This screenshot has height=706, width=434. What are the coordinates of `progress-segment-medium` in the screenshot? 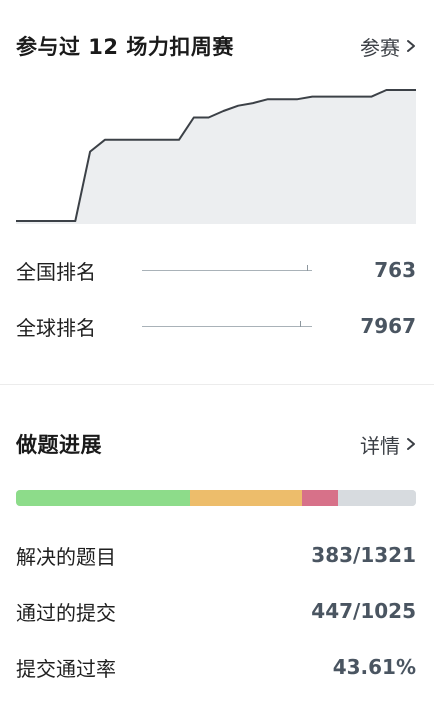 It's located at (246, 498).